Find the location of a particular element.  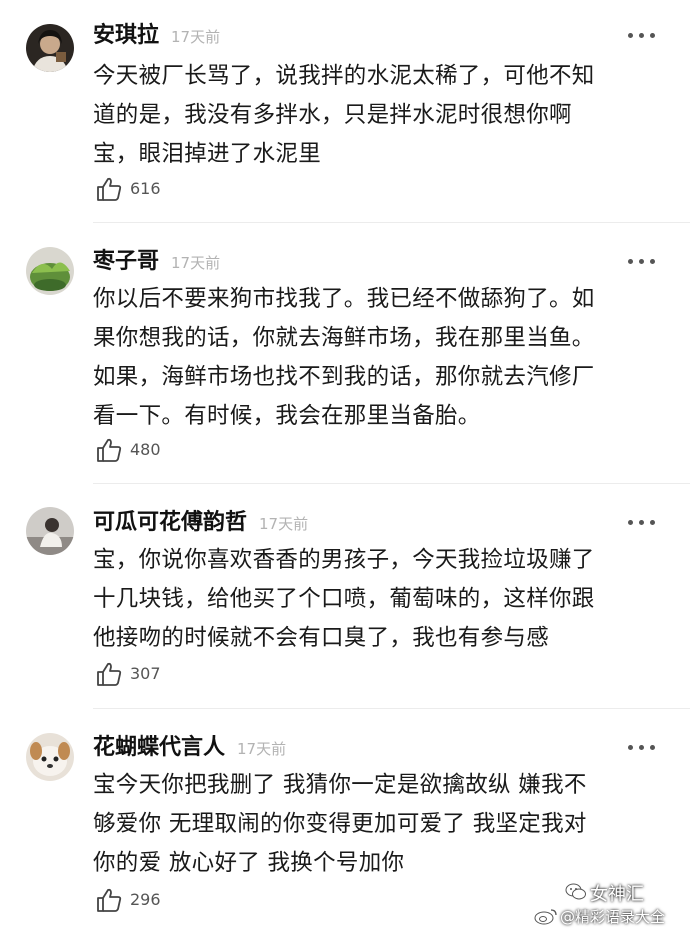

comment-line: 今天被厂长骂了，说我拌的水泥太稀了，可他不知 is located at coordinates (344, 76).